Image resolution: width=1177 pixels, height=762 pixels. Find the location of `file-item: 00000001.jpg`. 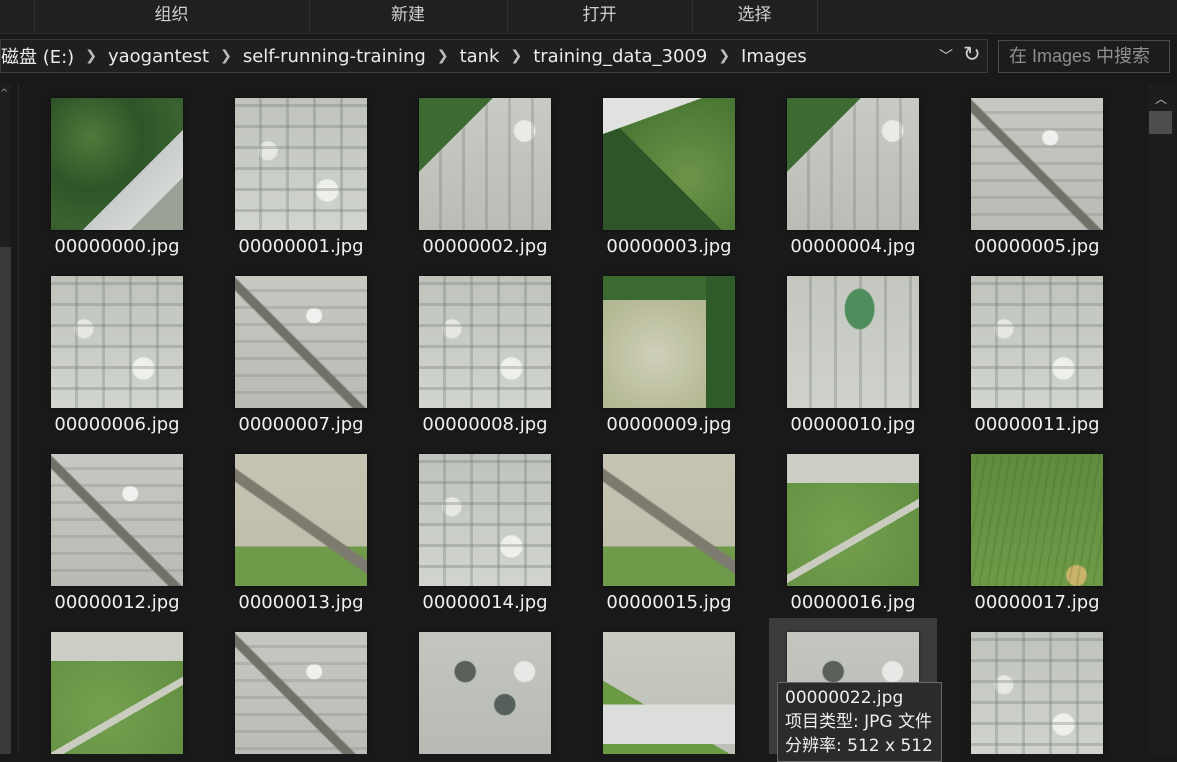

file-item: 00000001.jpg is located at coordinates (301, 170).